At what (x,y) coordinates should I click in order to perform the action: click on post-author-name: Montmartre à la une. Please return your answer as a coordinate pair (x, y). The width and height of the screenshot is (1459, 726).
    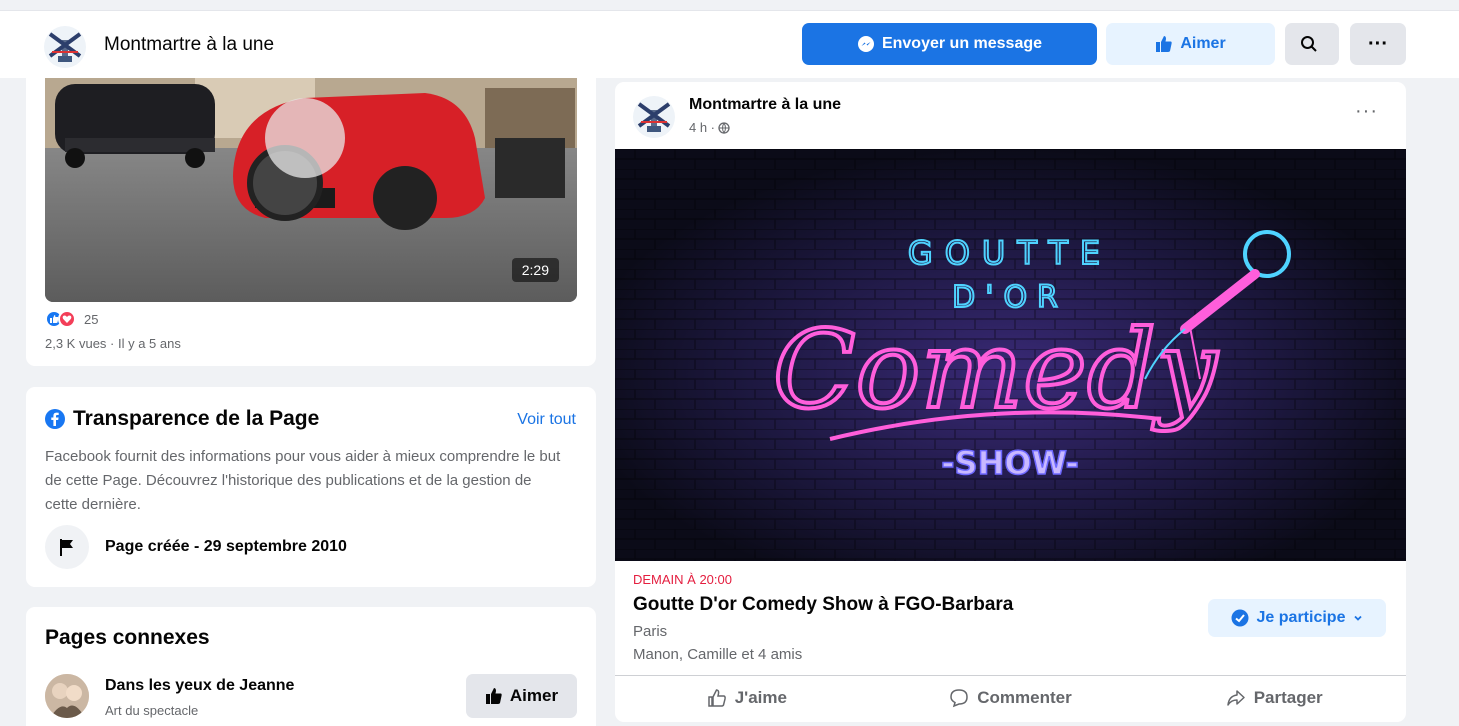
    Looking at the image, I should click on (765, 105).